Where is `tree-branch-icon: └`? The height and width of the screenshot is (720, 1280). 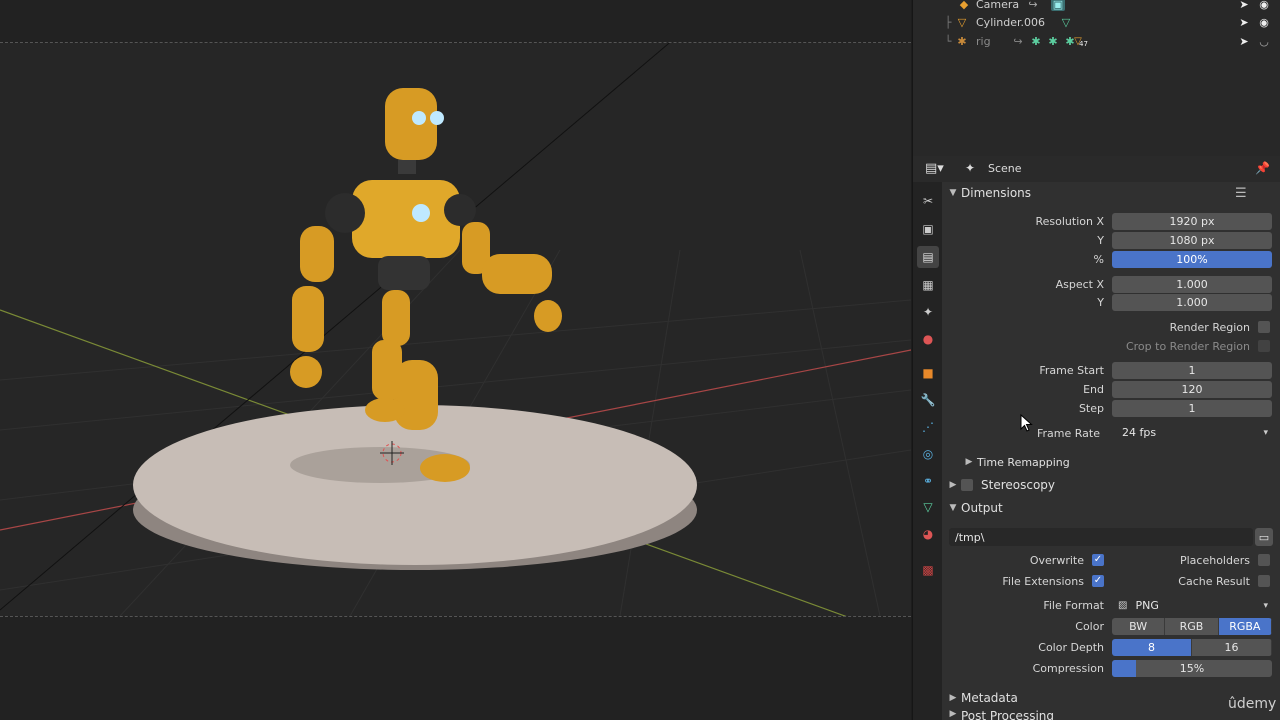
tree-branch-icon: └ is located at coordinates (948, 41).